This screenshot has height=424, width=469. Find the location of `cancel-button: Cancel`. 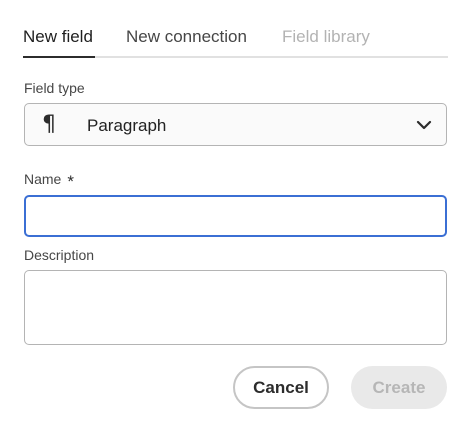

cancel-button: Cancel is located at coordinates (281, 387).